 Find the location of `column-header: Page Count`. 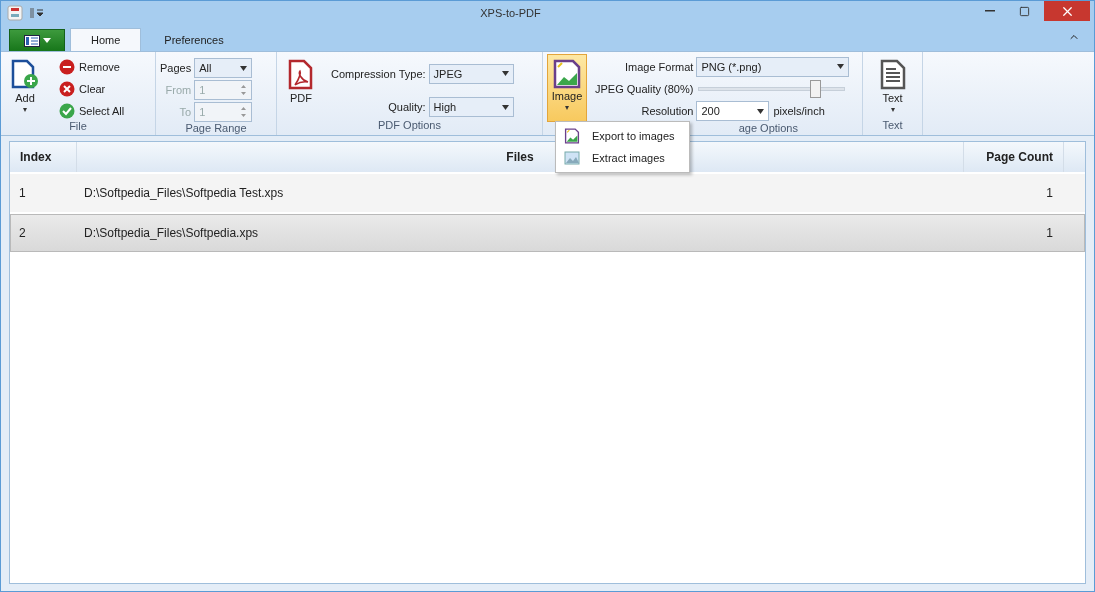

column-header: Page Count is located at coordinates (1014, 157).